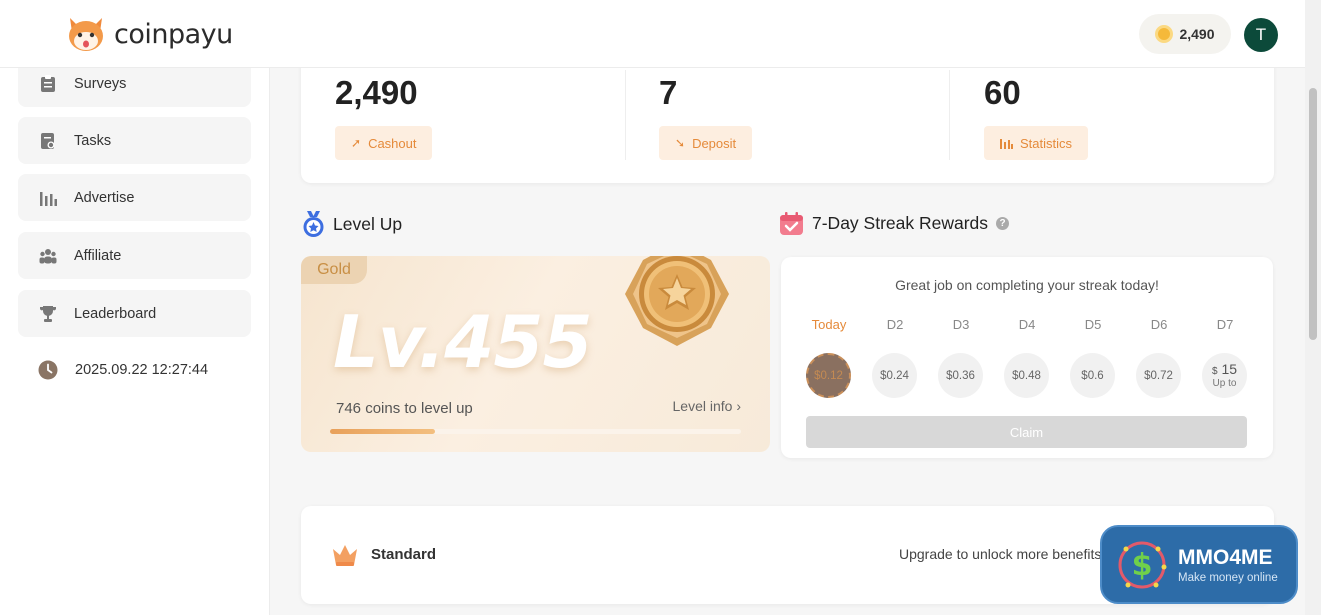 Image resolution: width=1321 pixels, height=615 pixels. I want to click on sidebar-item-tasks: Tasks, so click(134, 140).